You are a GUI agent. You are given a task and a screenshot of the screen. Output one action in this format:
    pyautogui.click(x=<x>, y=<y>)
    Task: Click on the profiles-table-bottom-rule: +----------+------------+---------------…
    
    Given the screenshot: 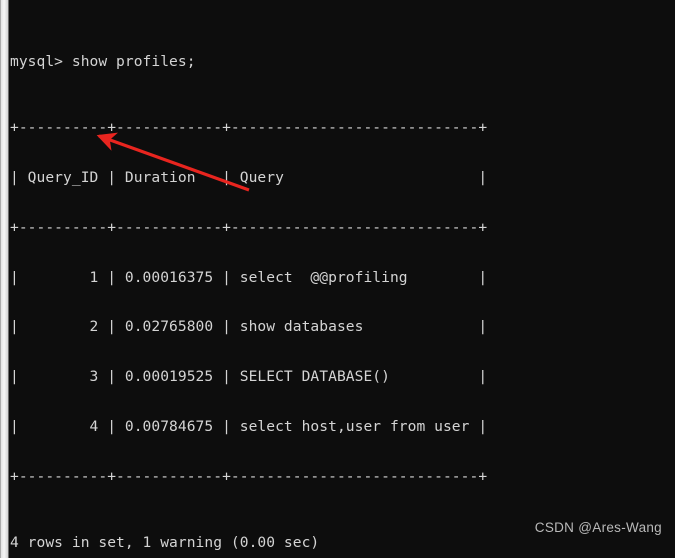 What is the action you would take?
    pyautogui.click(x=249, y=476)
    